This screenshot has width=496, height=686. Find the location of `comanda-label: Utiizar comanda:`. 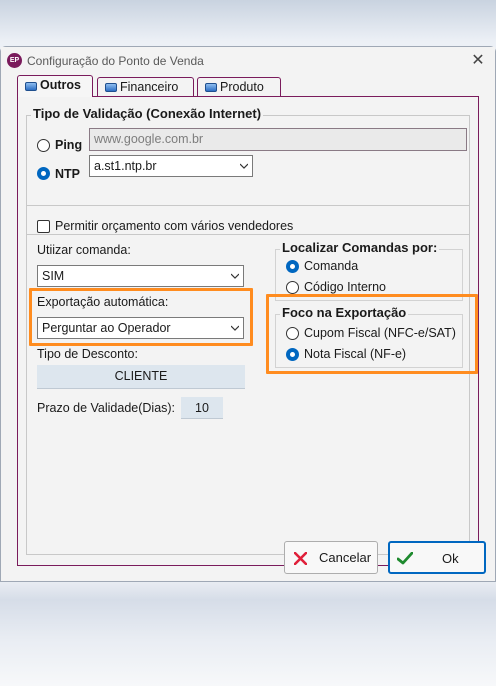

comanda-label: Utiizar comanda: is located at coordinates (84, 250).